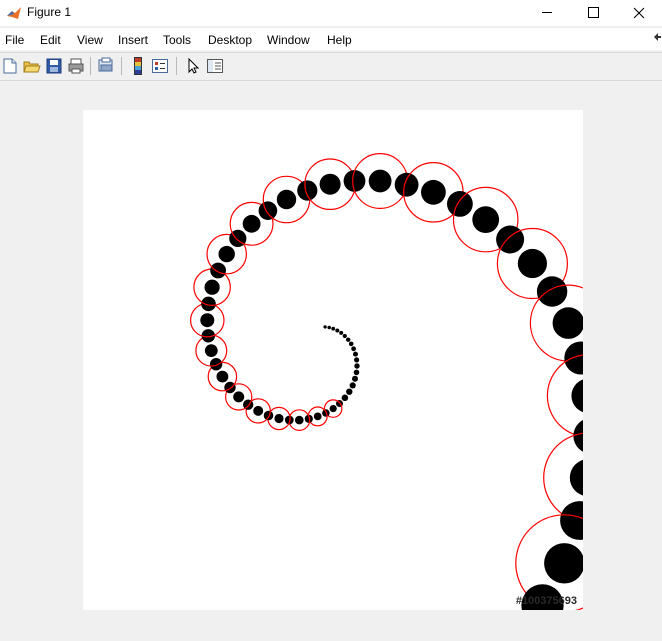 Image resolution: width=662 pixels, height=641 pixels. I want to click on print-preview-icon, so click(105, 64).